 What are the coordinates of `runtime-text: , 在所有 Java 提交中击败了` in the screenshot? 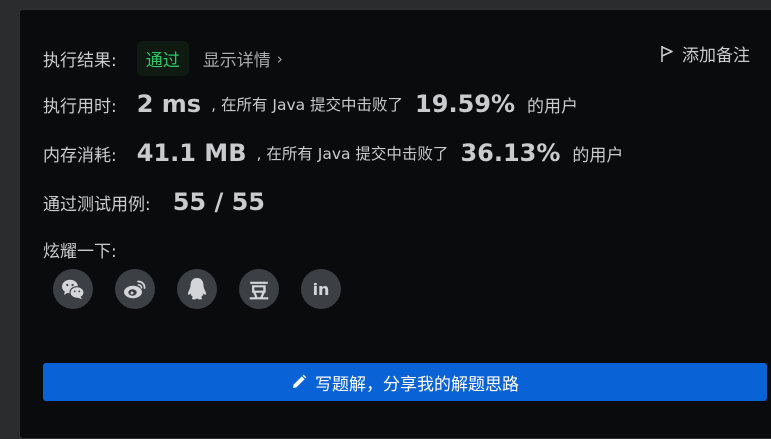 It's located at (307, 105).